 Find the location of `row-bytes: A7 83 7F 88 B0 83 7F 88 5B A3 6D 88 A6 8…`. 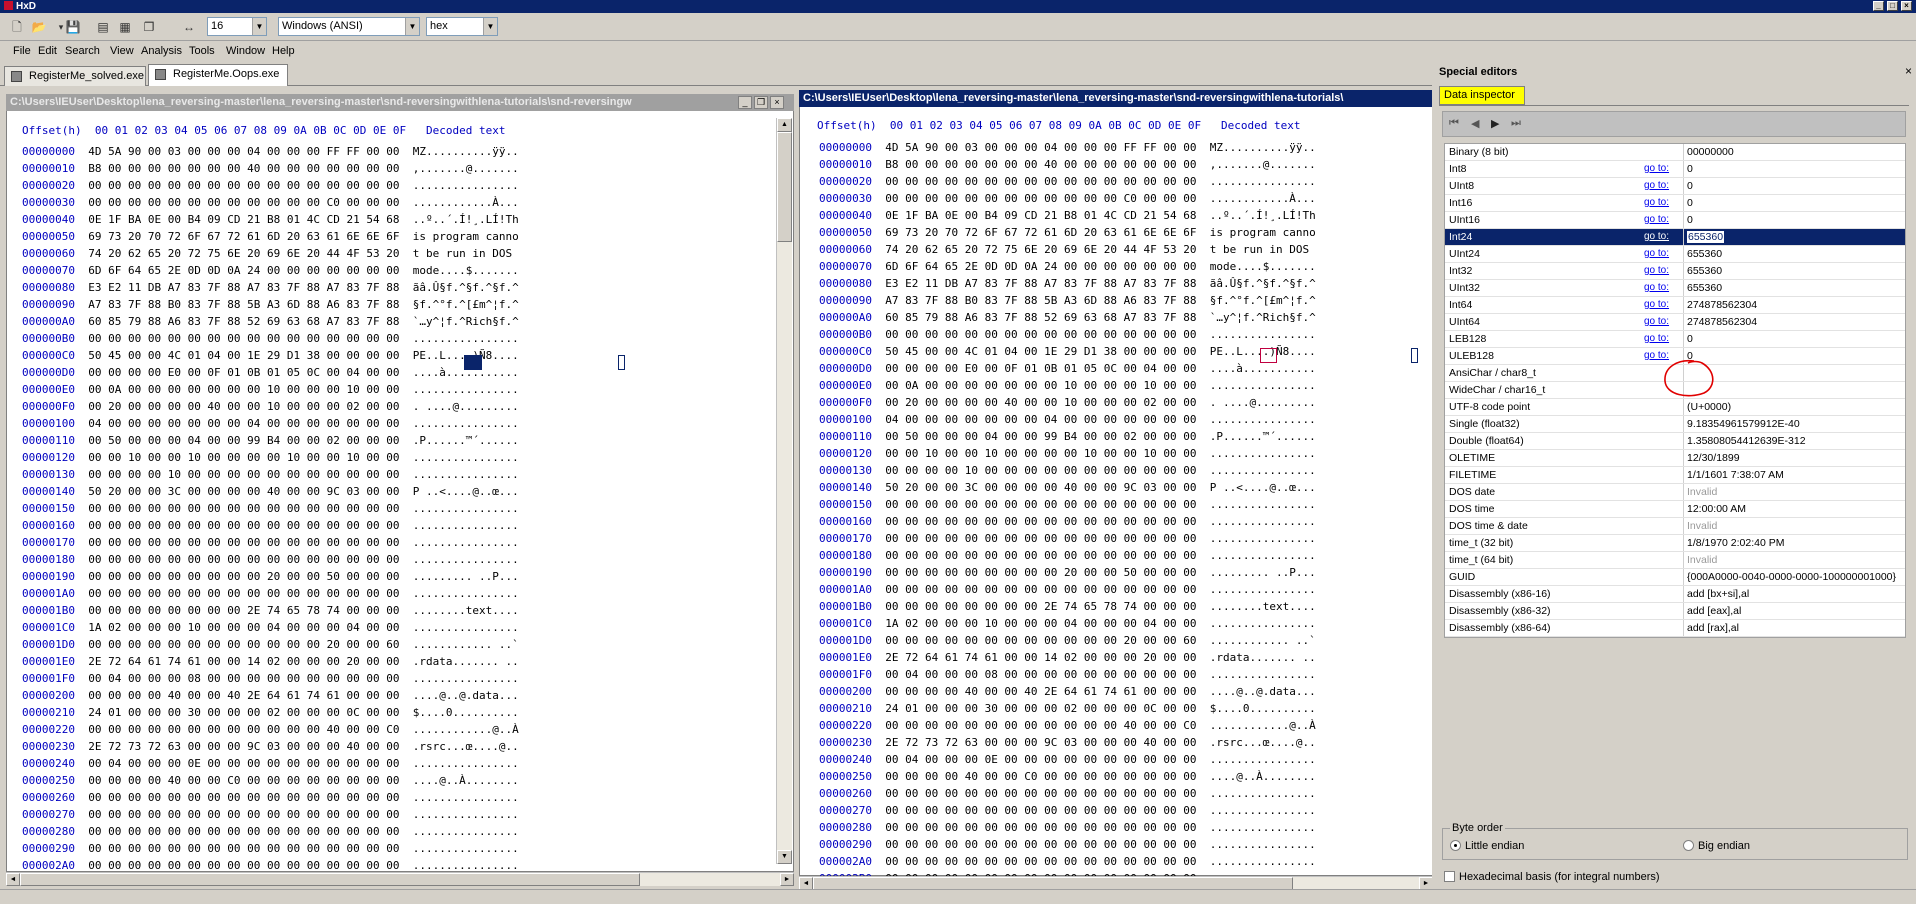

row-bytes: A7 83 7F 88 B0 83 7F 88 5B A3 6D 88 A6 8… is located at coordinates (1041, 300).